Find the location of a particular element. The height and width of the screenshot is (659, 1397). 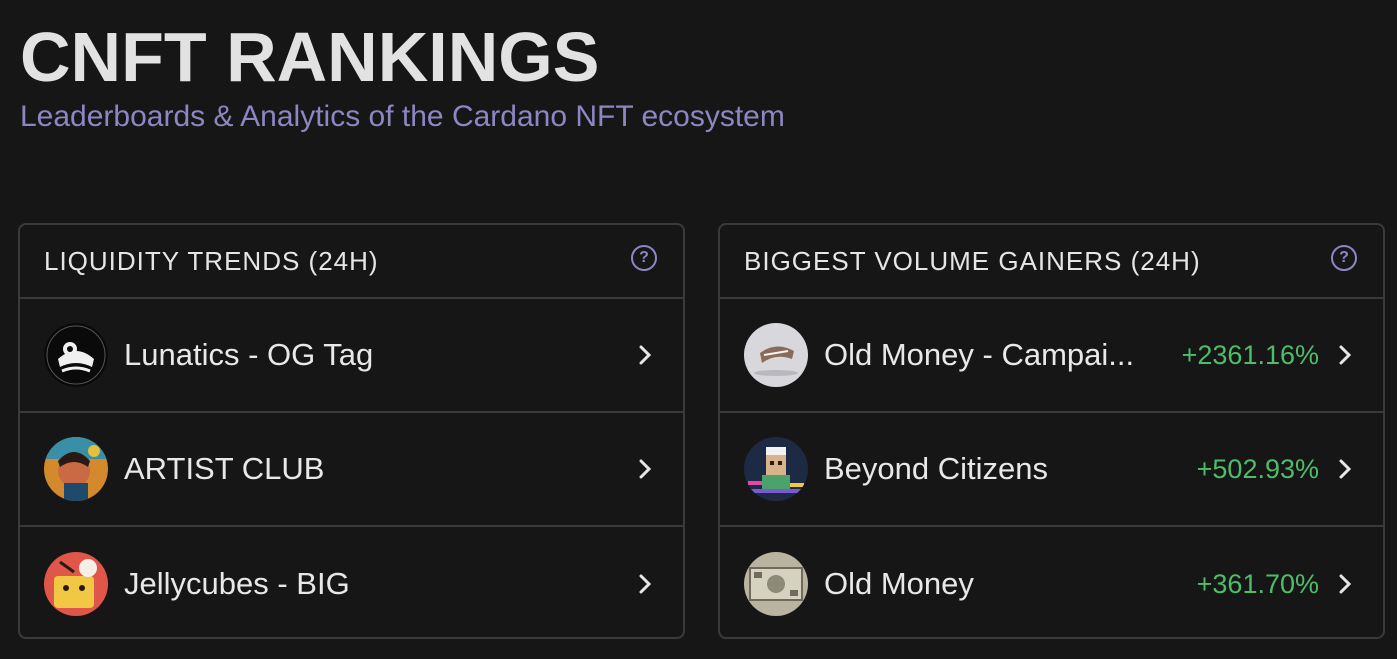

collection-name: Lunatics - OG Tag is located at coordinates (249, 354).